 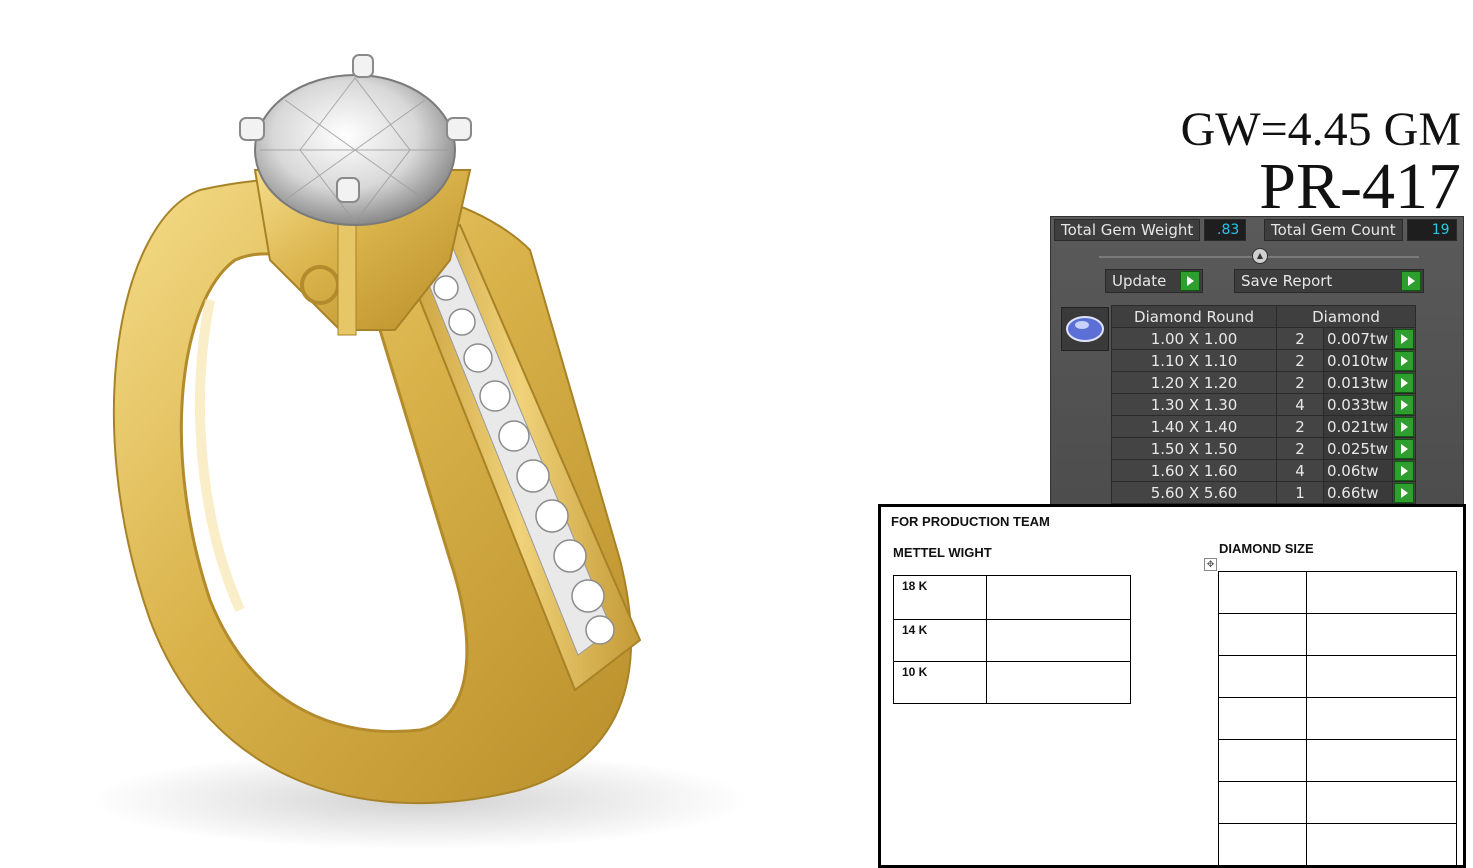 I want to click on total-gem-count-value: 19, so click(x=1431, y=230).